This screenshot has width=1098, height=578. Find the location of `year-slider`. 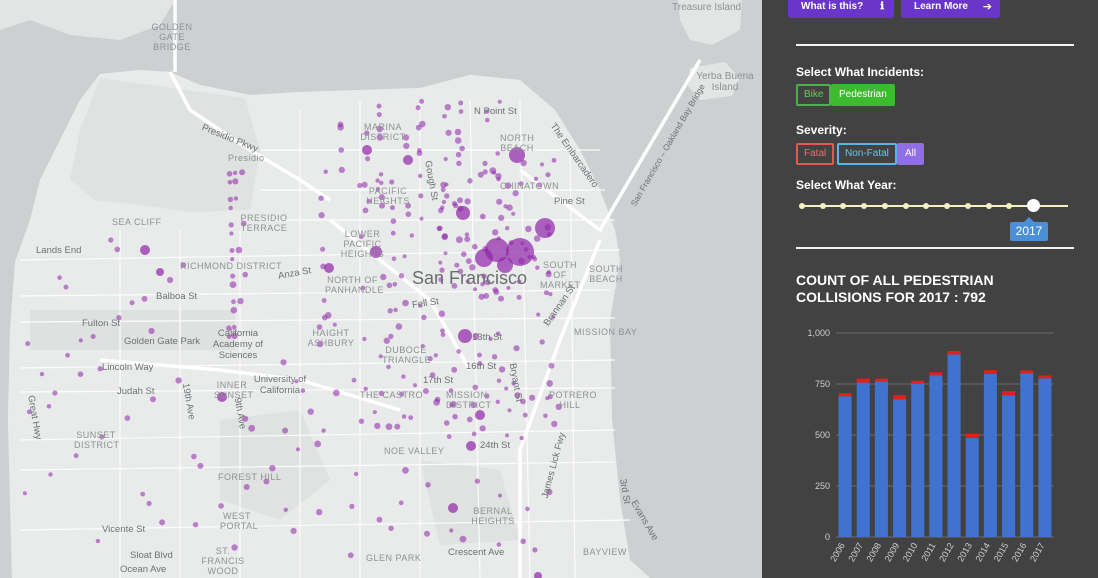

year-slider is located at coordinates (933, 205).